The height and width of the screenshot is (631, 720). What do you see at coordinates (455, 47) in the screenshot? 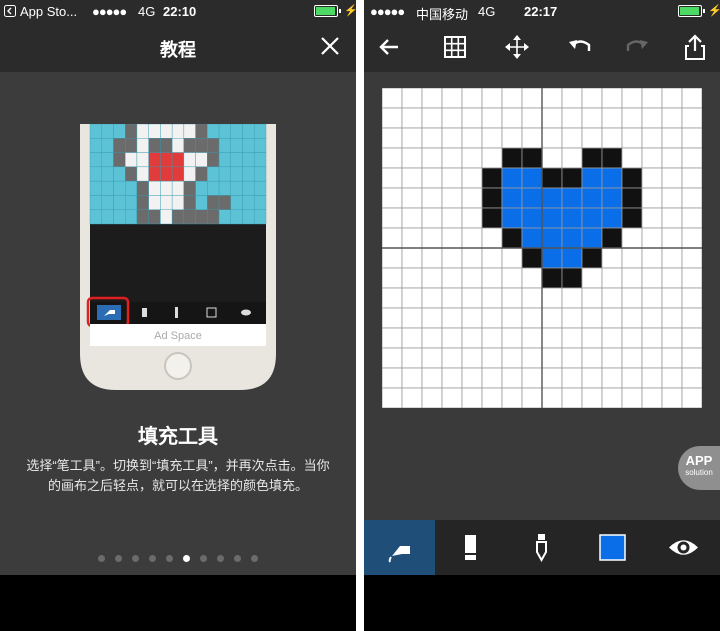
I see `grid-icon` at bounding box center [455, 47].